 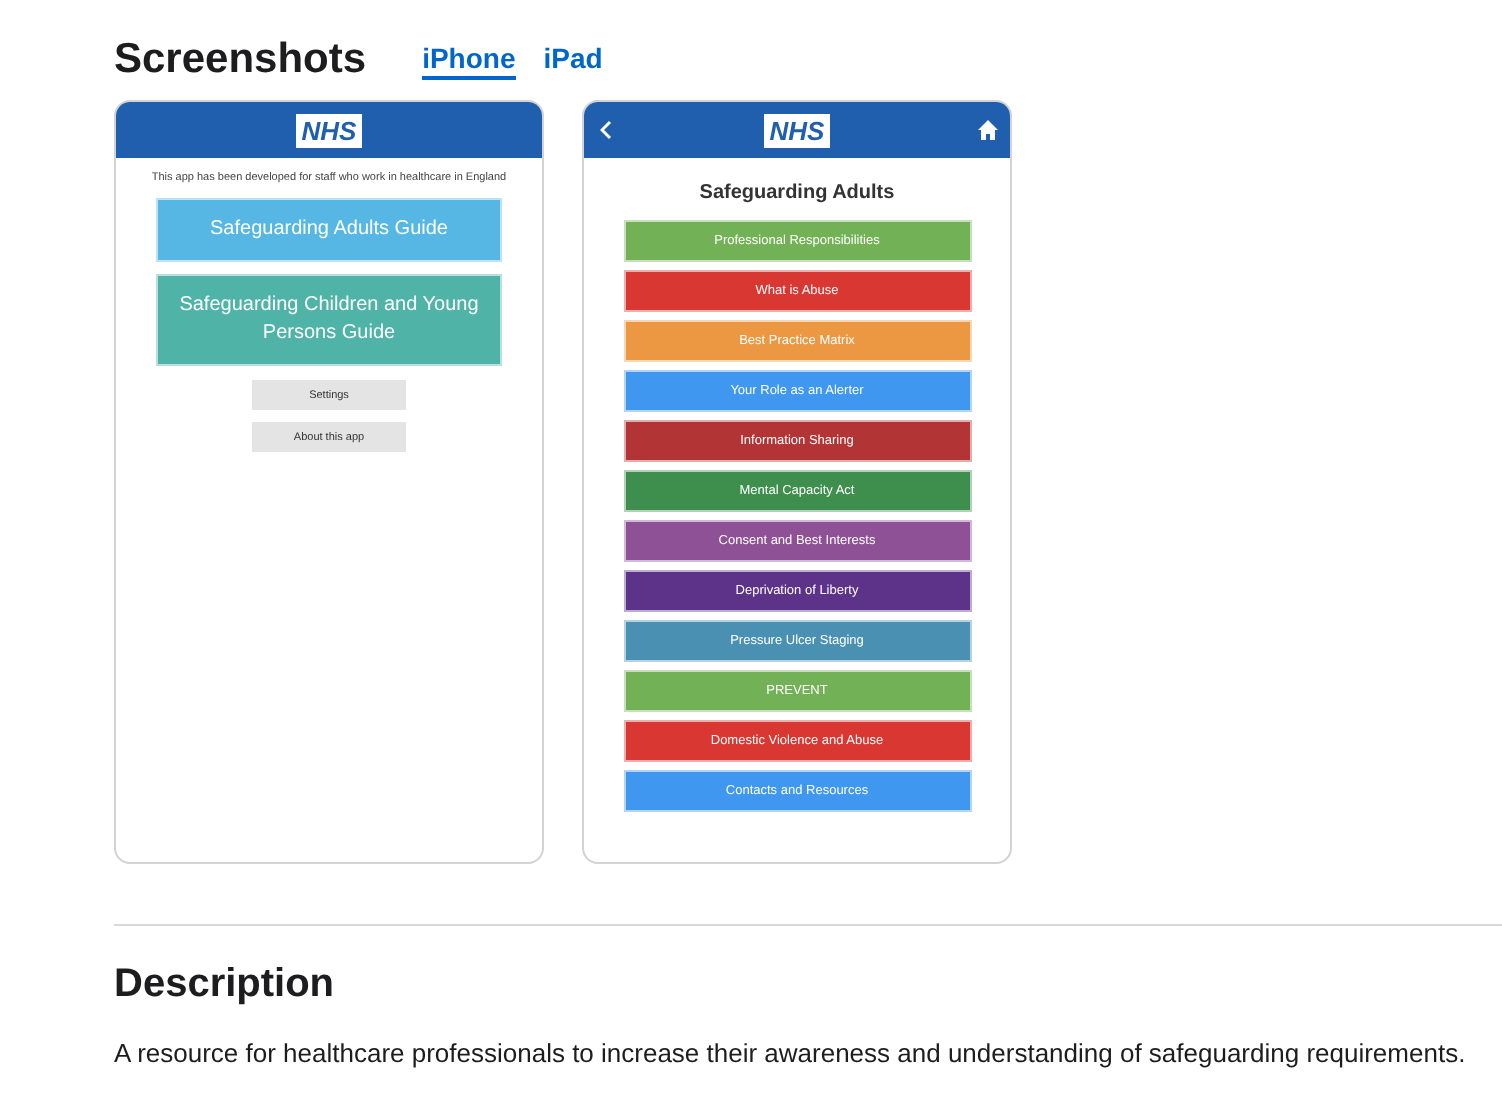 I want to click on back-icon, so click(x=606, y=130).